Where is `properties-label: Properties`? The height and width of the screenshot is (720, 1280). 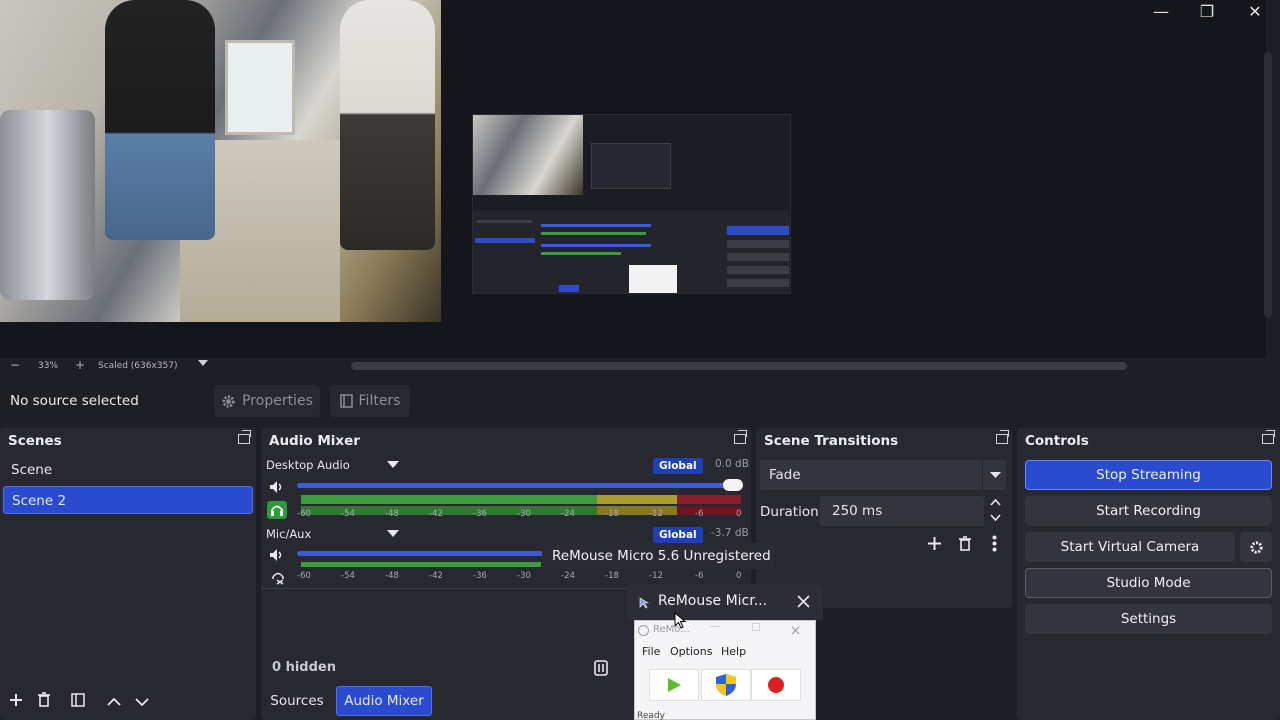
properties-label: Properties is located at coordinates (277, 401).